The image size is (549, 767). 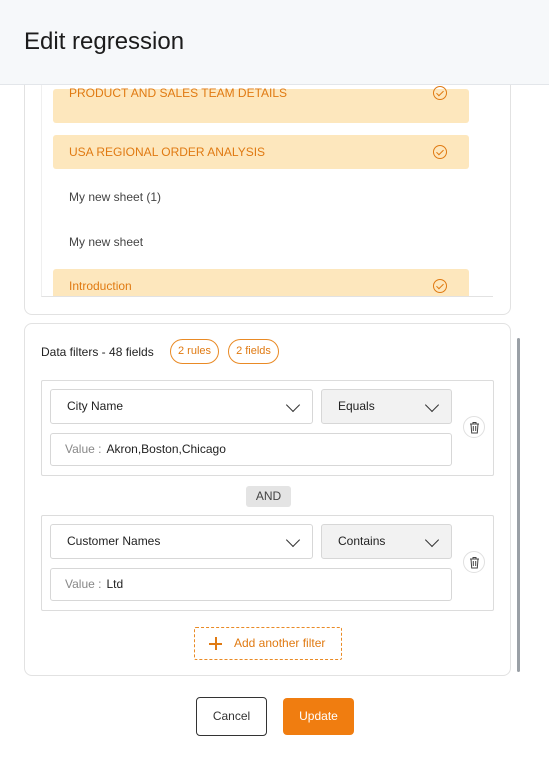 What do you see at coordinates (106, 242) in the screenshot?
I see `sheet-item-label: My new sheet` at bounding box center [106, 242].